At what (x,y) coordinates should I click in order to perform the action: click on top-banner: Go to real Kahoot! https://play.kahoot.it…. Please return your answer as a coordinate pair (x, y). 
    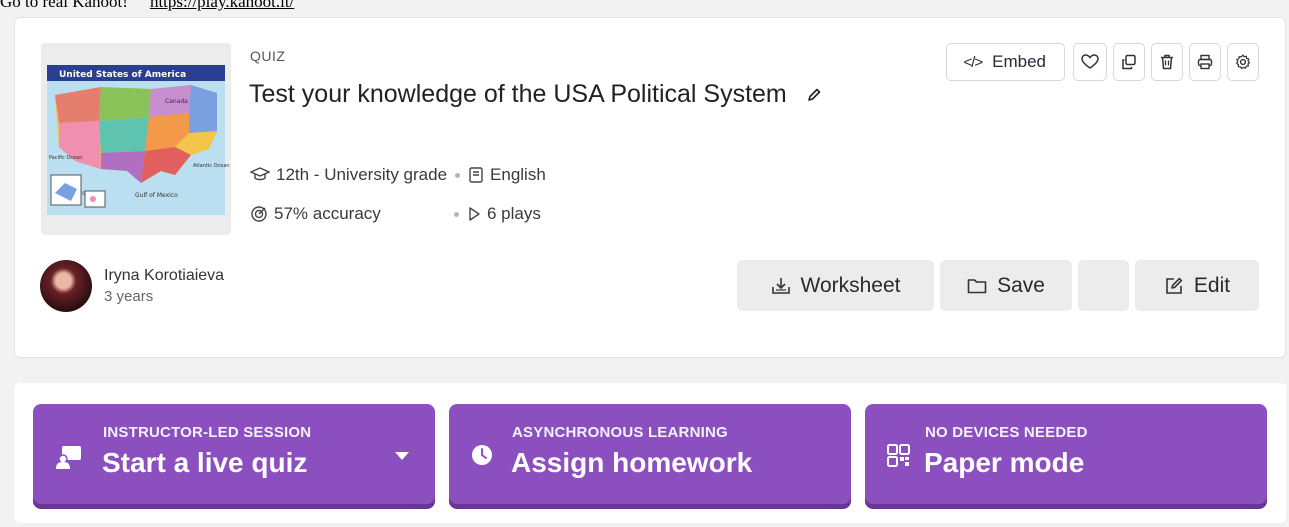
    Looking at the image, I should click on (147, 5).